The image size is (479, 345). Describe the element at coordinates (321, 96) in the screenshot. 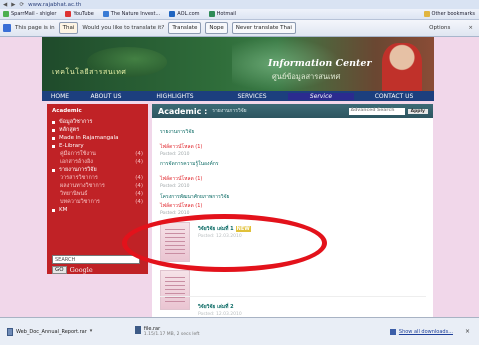

I see `nav-service-active: Service` at that location.